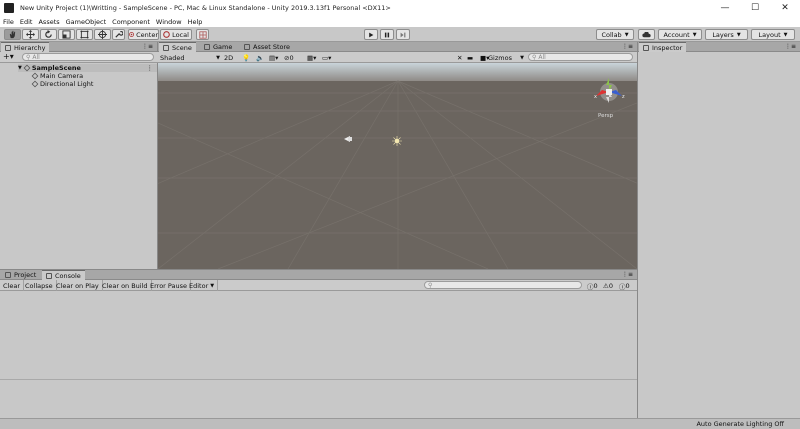  I want to click on maximize-button: ☐, so click(755, 8).